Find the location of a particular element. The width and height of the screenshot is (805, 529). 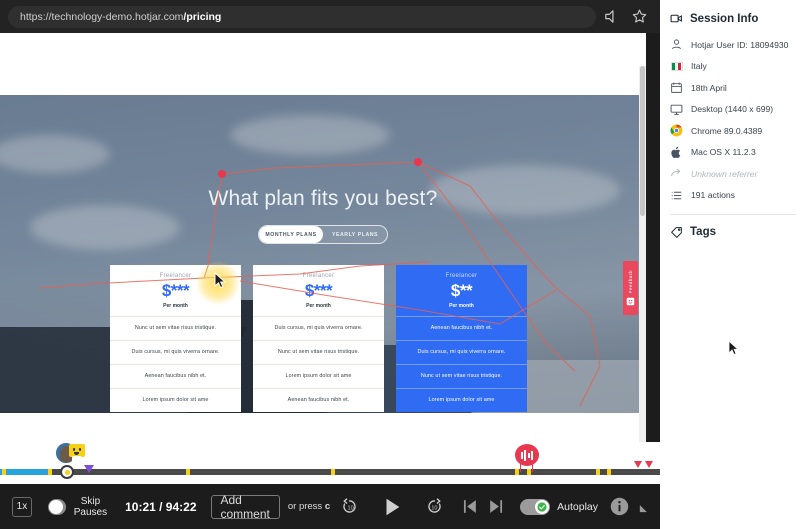

playhead-dot is located at coordinates (67, 472).